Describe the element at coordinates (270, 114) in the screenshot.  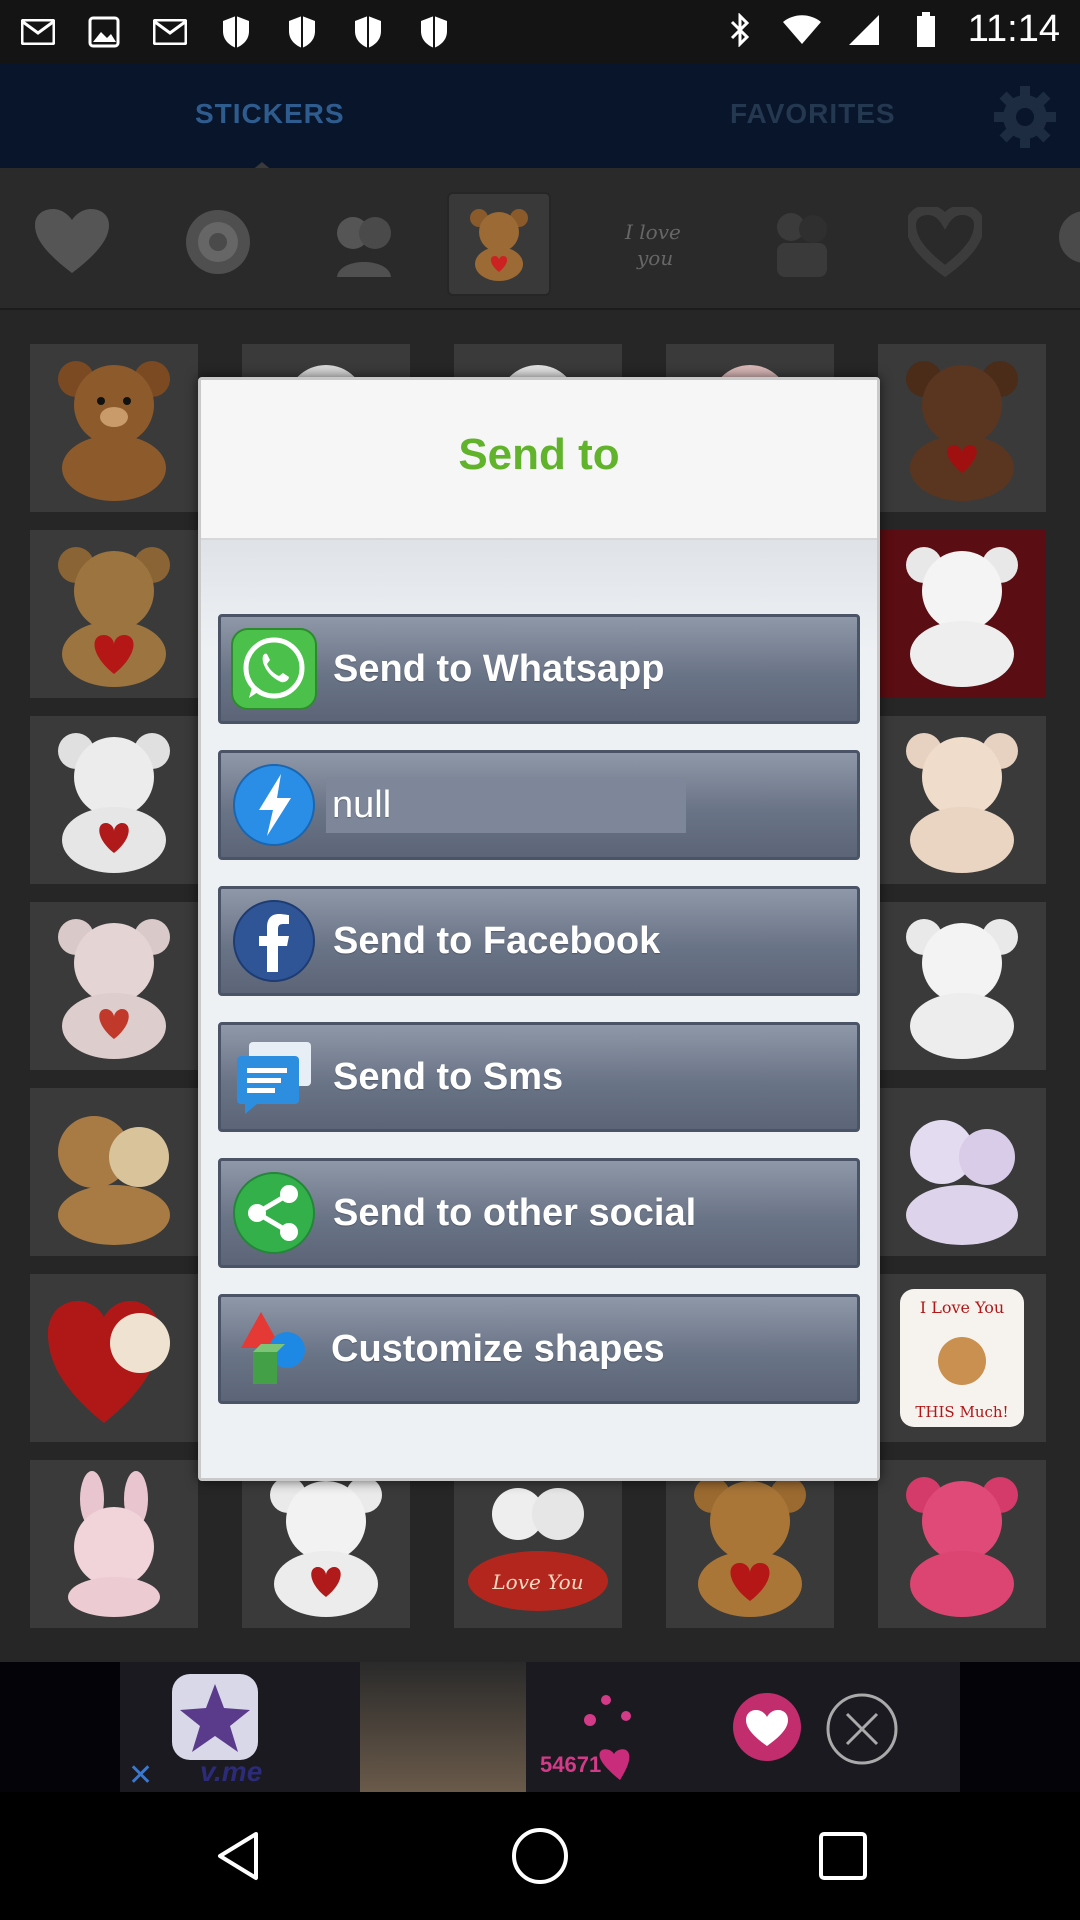
I see `tab-stickers: STICKERS` at that location.